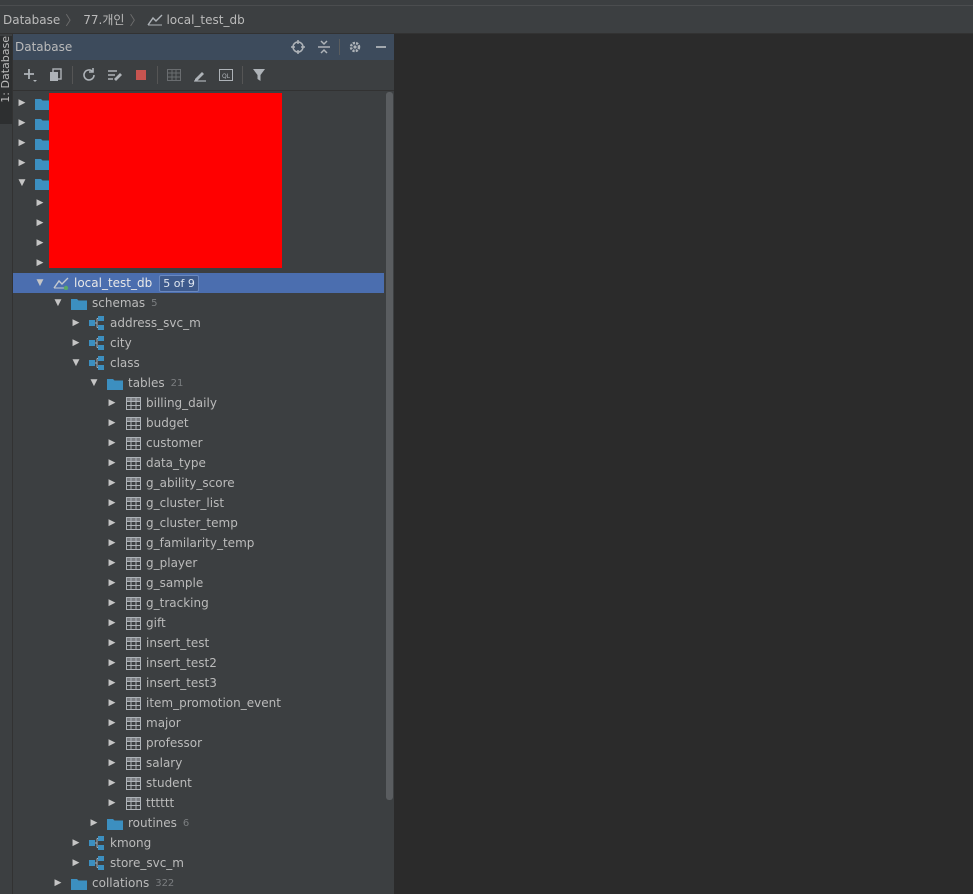 Image resolution: width=973 pixels, height=894 pixels. Describe the element at coordinates (89, 75) in the screenshot. I see `refresh-icon` at that location.